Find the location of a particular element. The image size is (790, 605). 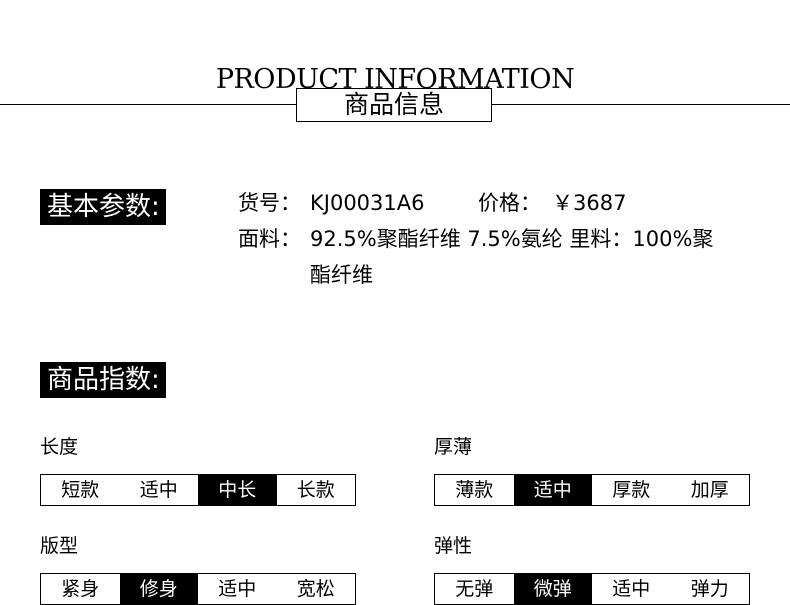

fit-option-selected: 修身 is located at coordinates (158, 589).